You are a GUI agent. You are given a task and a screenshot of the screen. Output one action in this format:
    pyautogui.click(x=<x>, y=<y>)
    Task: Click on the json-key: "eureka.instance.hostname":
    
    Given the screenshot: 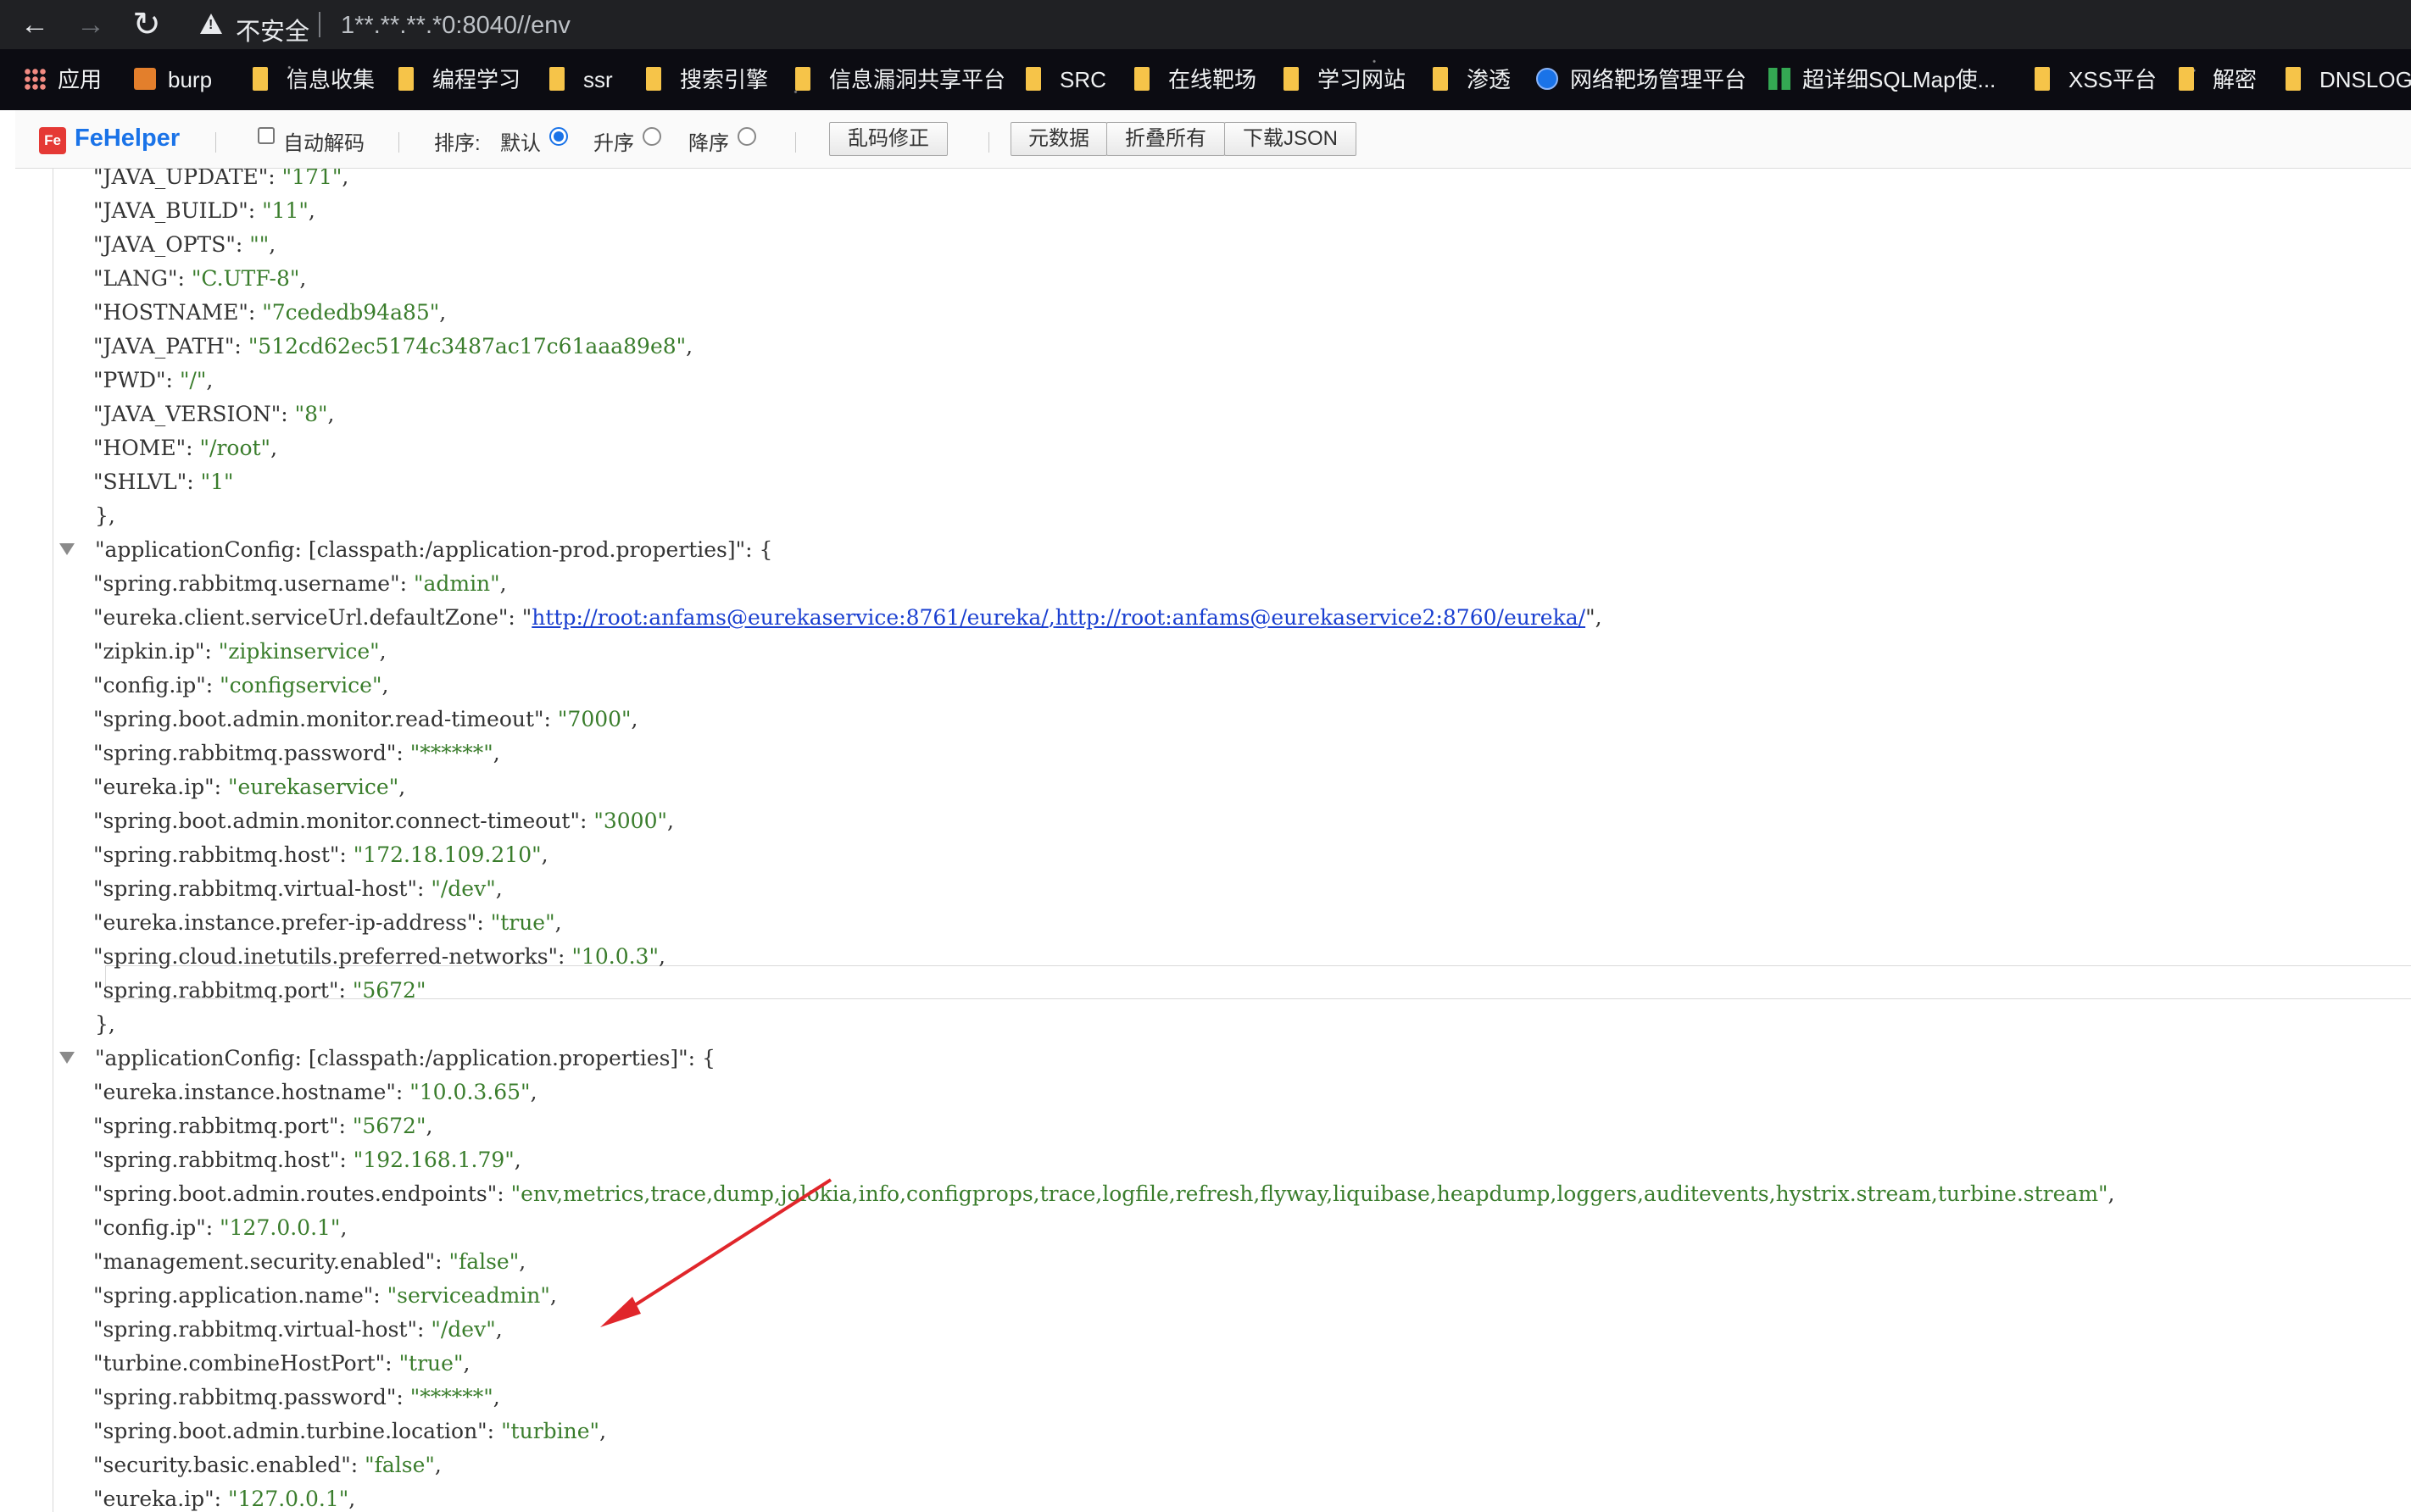 What is the action you would take?
    pyautogui.click(x=248, y=1092)
    